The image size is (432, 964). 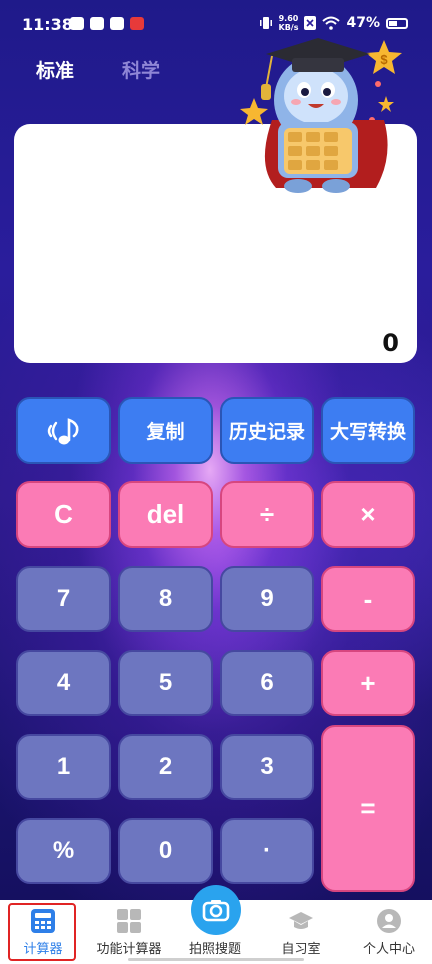 I want to click on nav-item-function-calculator: 功能计算器, so click(x=129, y=932).